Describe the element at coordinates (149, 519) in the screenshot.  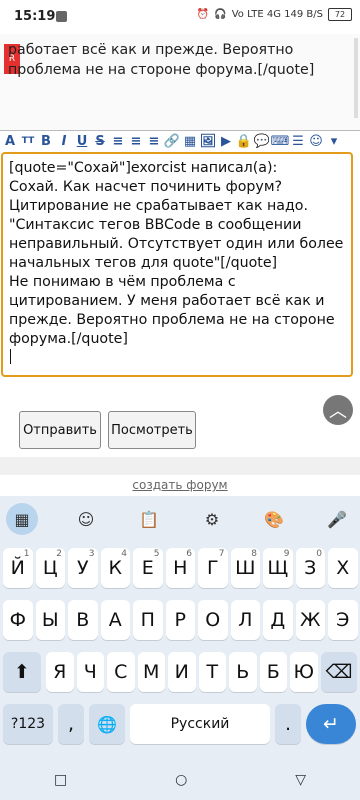
I see `clipboard-icon: 📋` at that location.